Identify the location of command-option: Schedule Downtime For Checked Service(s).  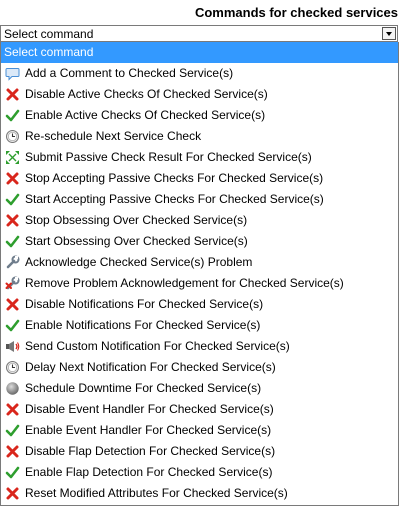
(199, 388).